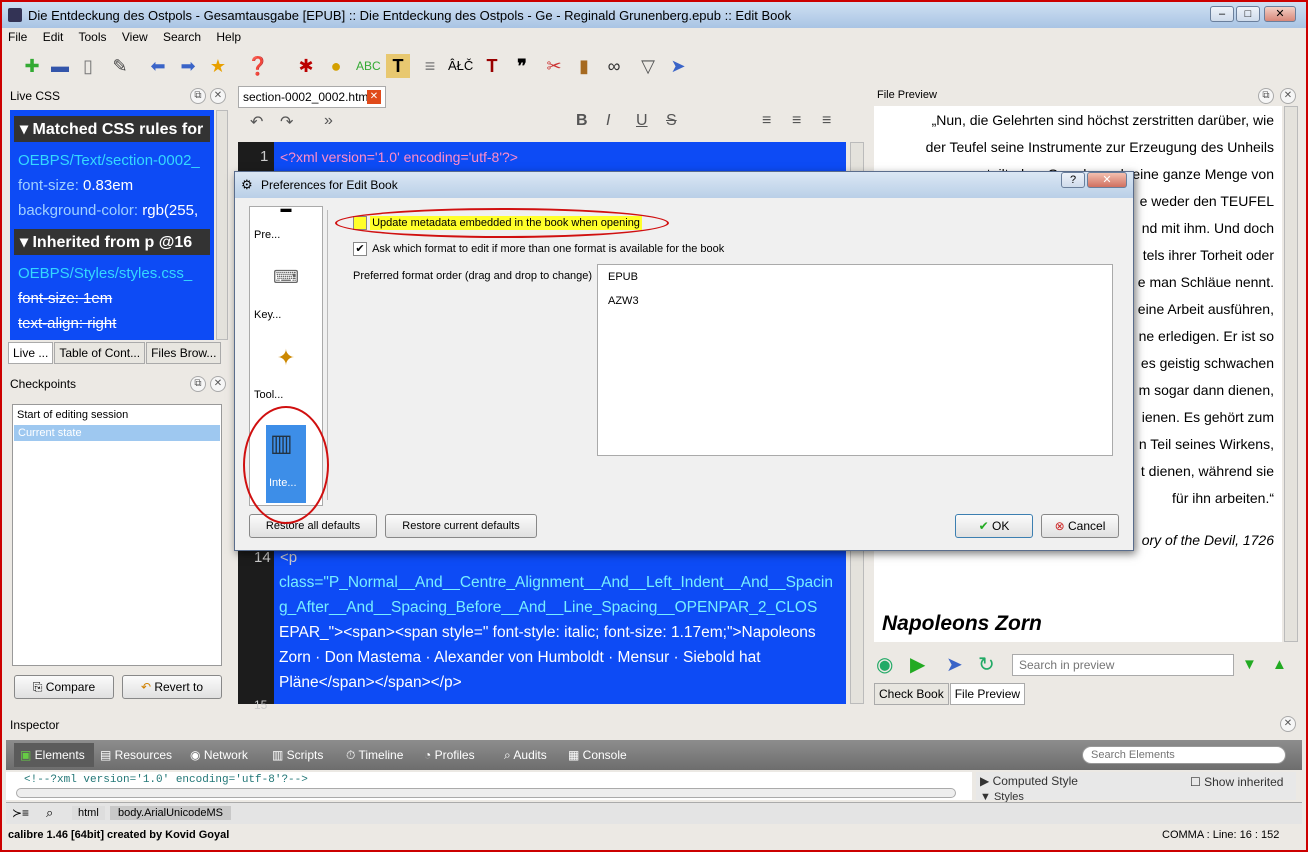 This screenshot has width=1308, height=852. What do you see at coordinates (917, 664) in the screenshot?
I see `play-icon: ▶` at bounding box center [917, 664].